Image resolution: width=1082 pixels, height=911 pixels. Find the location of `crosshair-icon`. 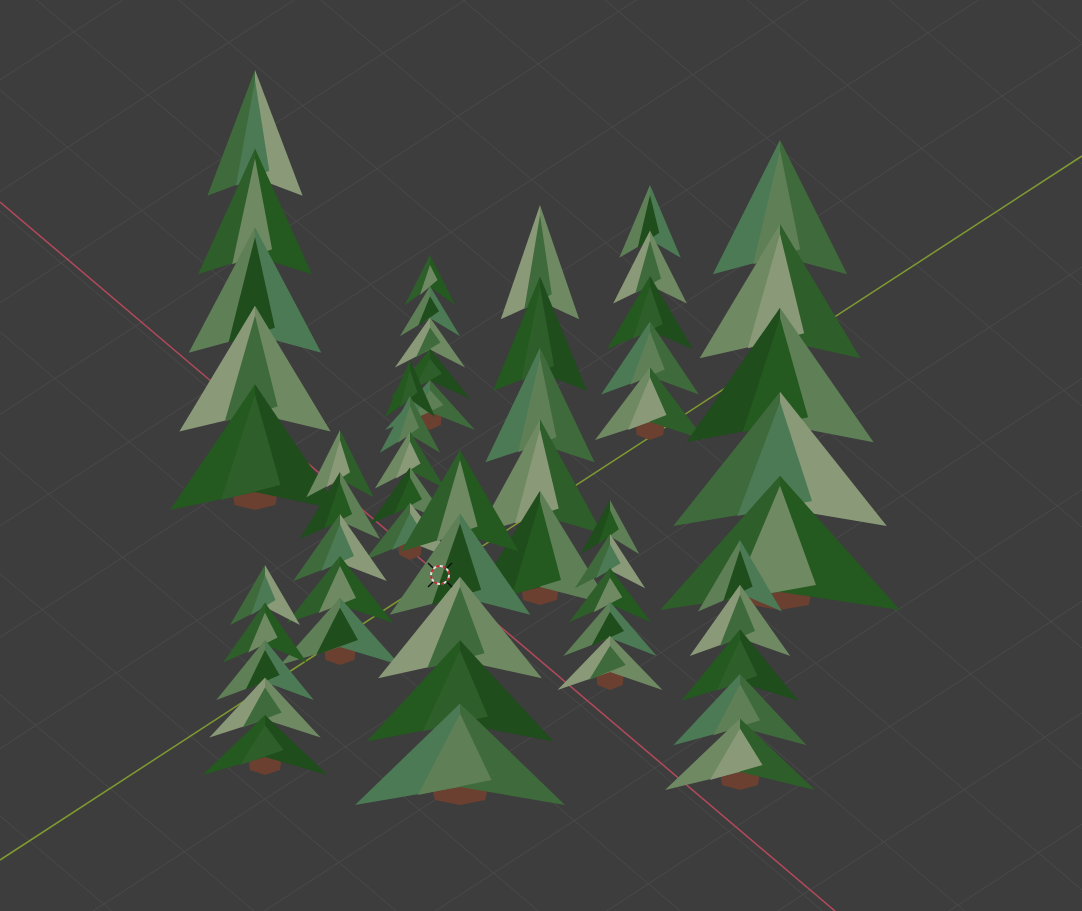

crosshair-icon is located at coordinates (440, 575).